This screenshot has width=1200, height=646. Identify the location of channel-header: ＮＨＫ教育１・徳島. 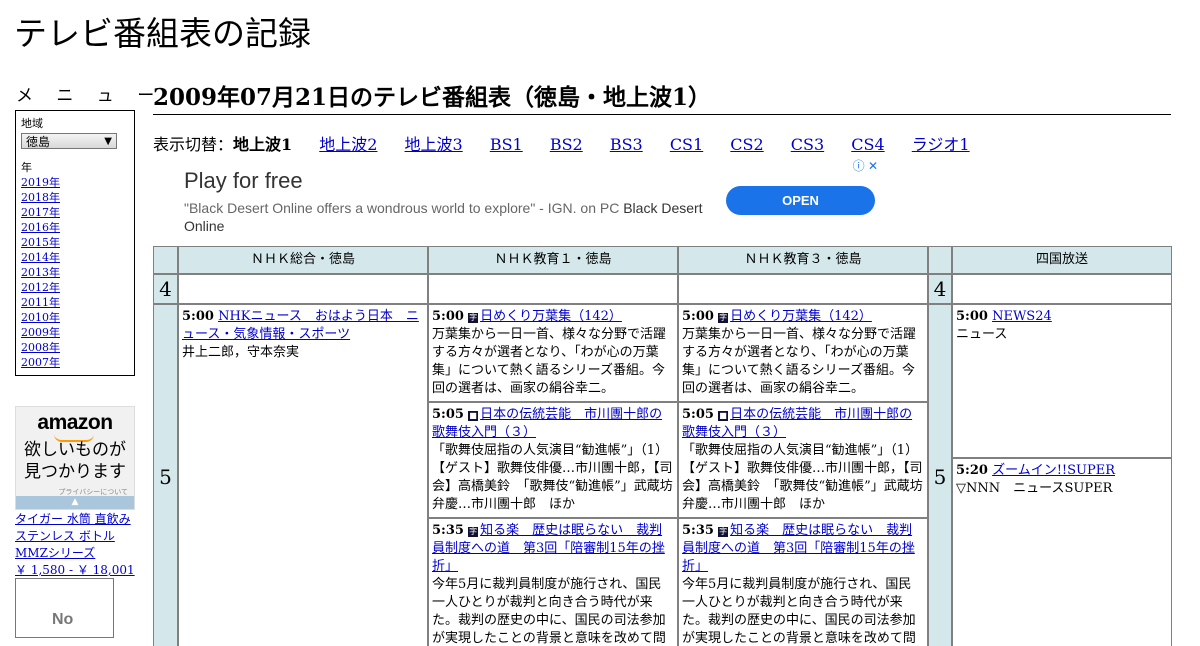
(553, 260).